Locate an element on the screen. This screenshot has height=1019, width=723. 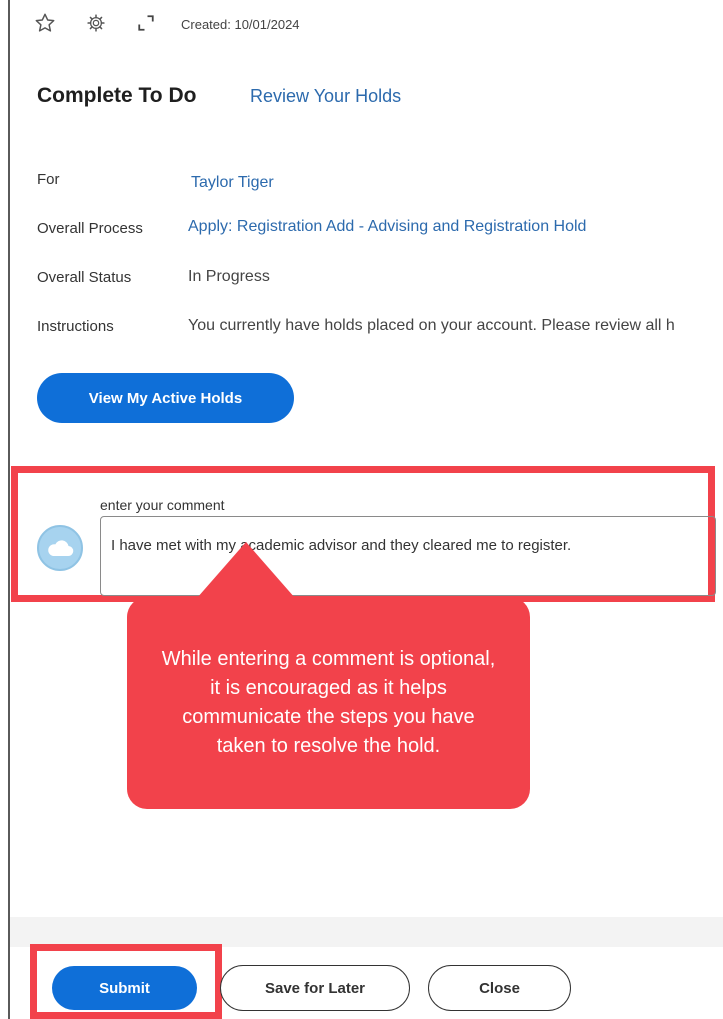
avatar is located at coordinates (60, 548).